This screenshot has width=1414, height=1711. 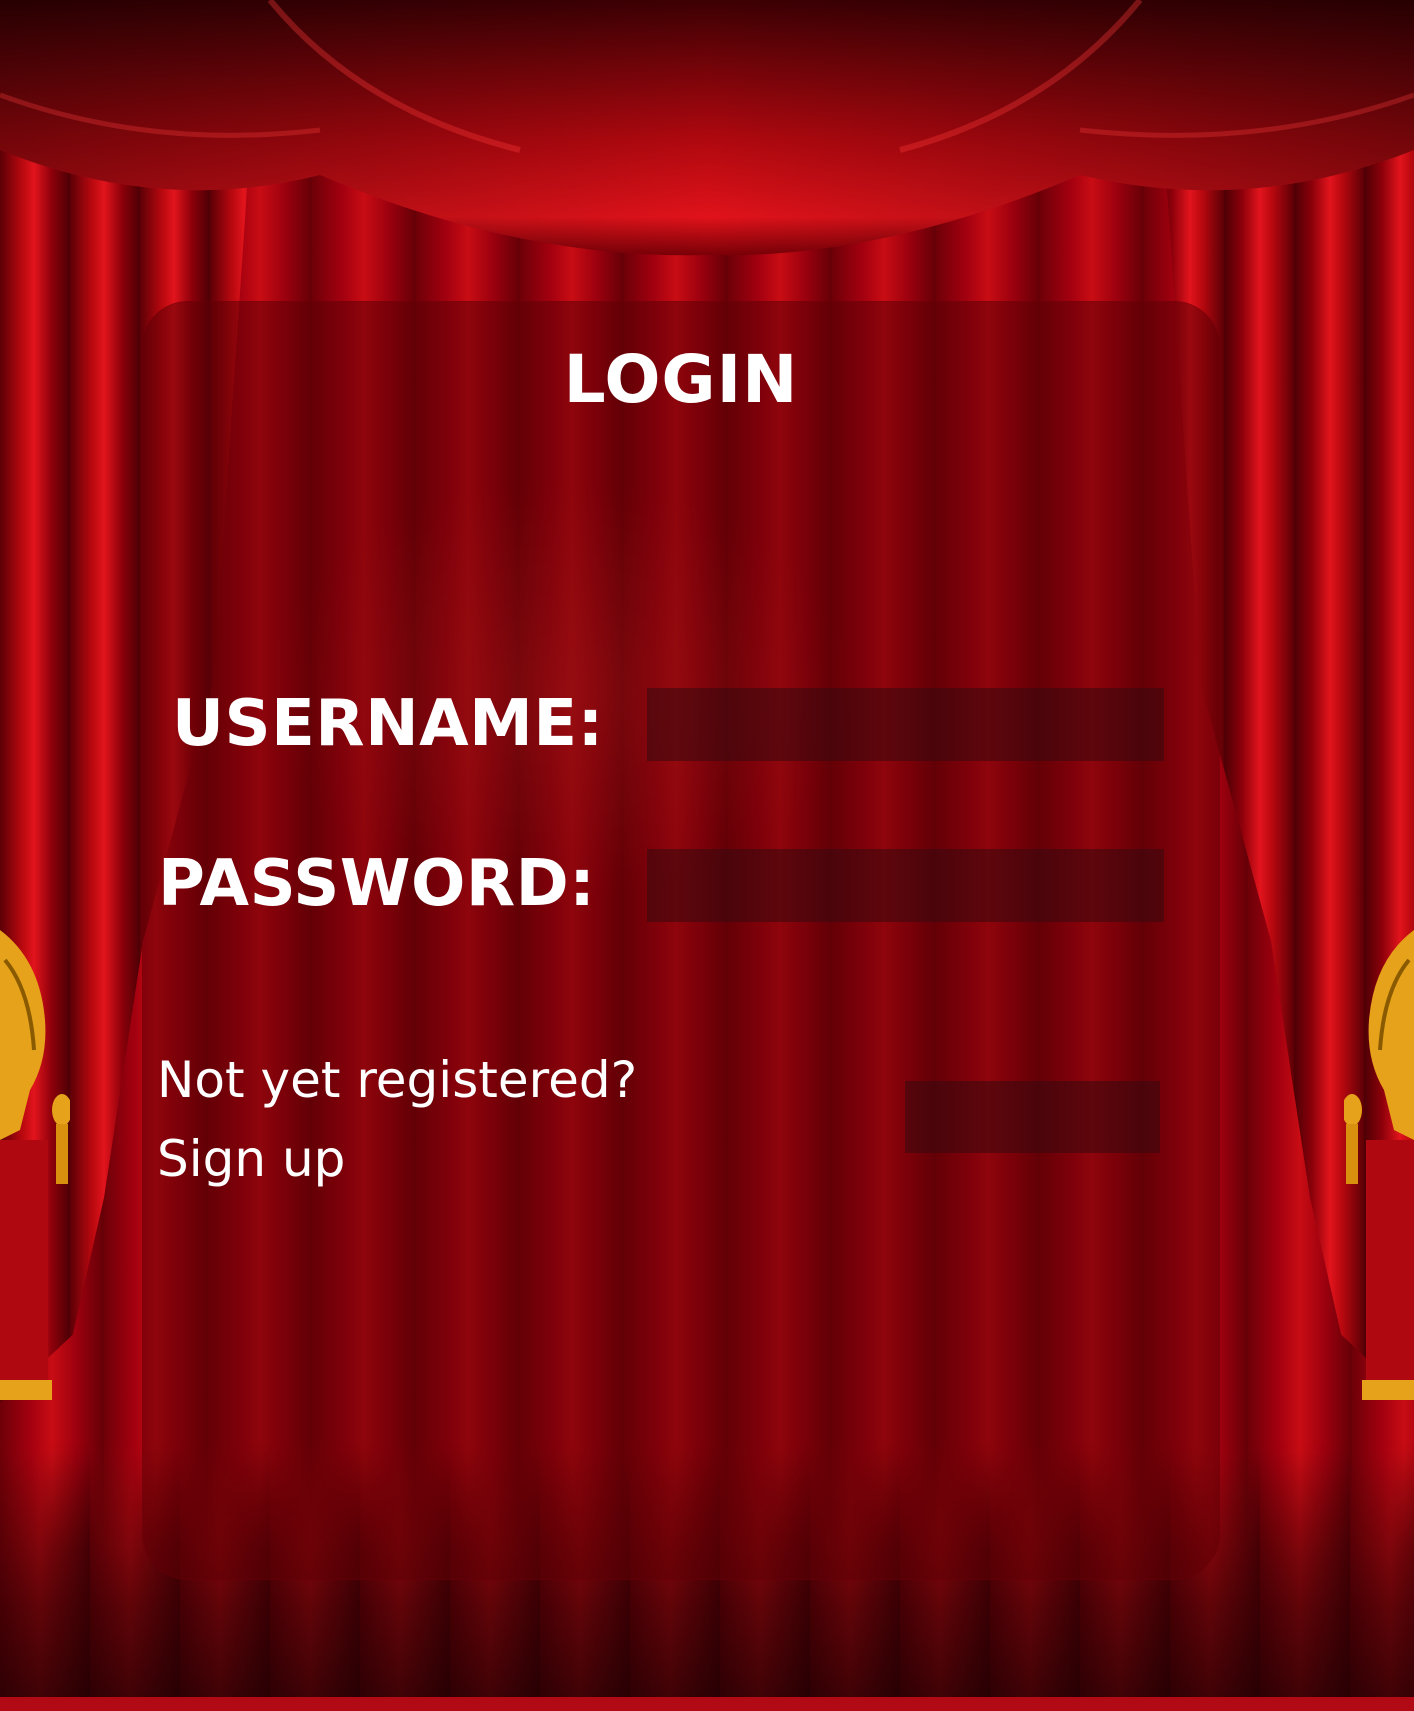 What do you see at coordinates (707, 128) in the screenshot?
I see `curtain-valance` at bounding box center [707, 128].